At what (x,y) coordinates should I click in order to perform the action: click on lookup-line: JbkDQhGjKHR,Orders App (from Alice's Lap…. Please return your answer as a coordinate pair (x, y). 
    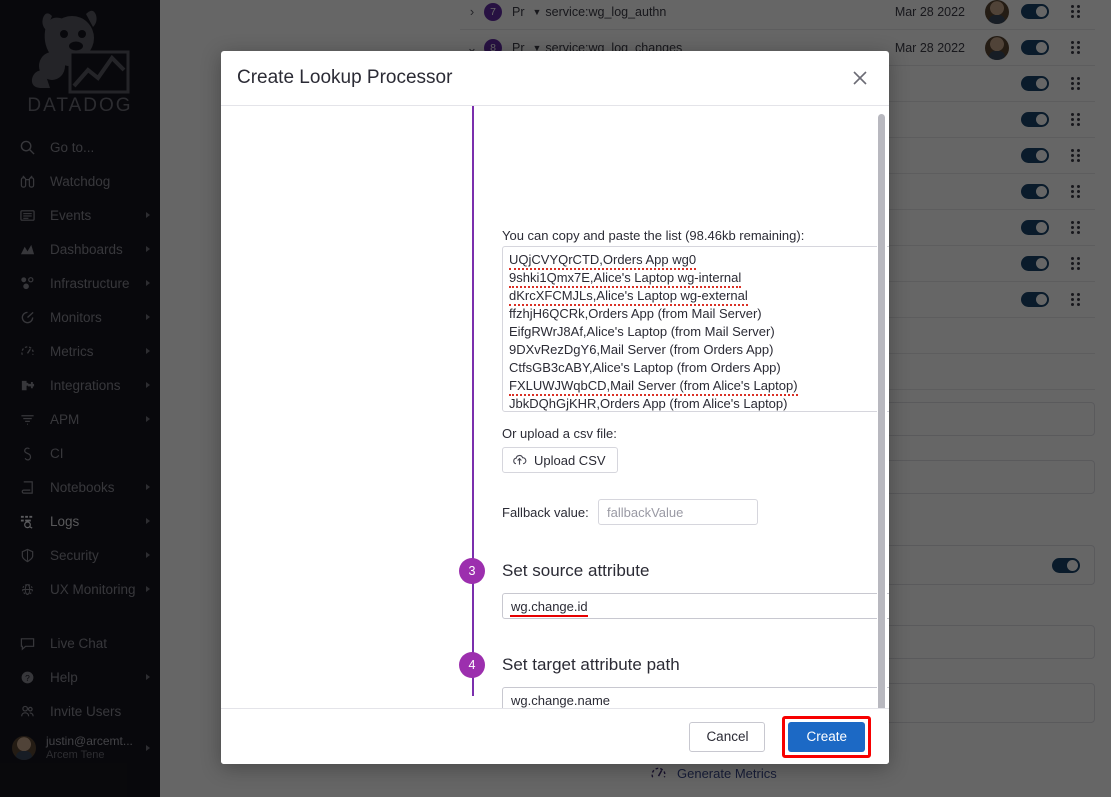
    Looking at the image, I should click on (699, 403).